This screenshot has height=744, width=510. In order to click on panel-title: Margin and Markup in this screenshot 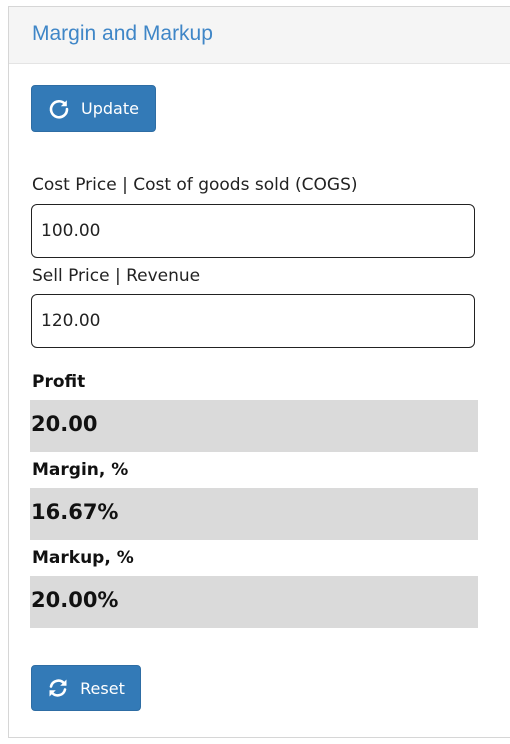, I will do `click(122, 33)`.